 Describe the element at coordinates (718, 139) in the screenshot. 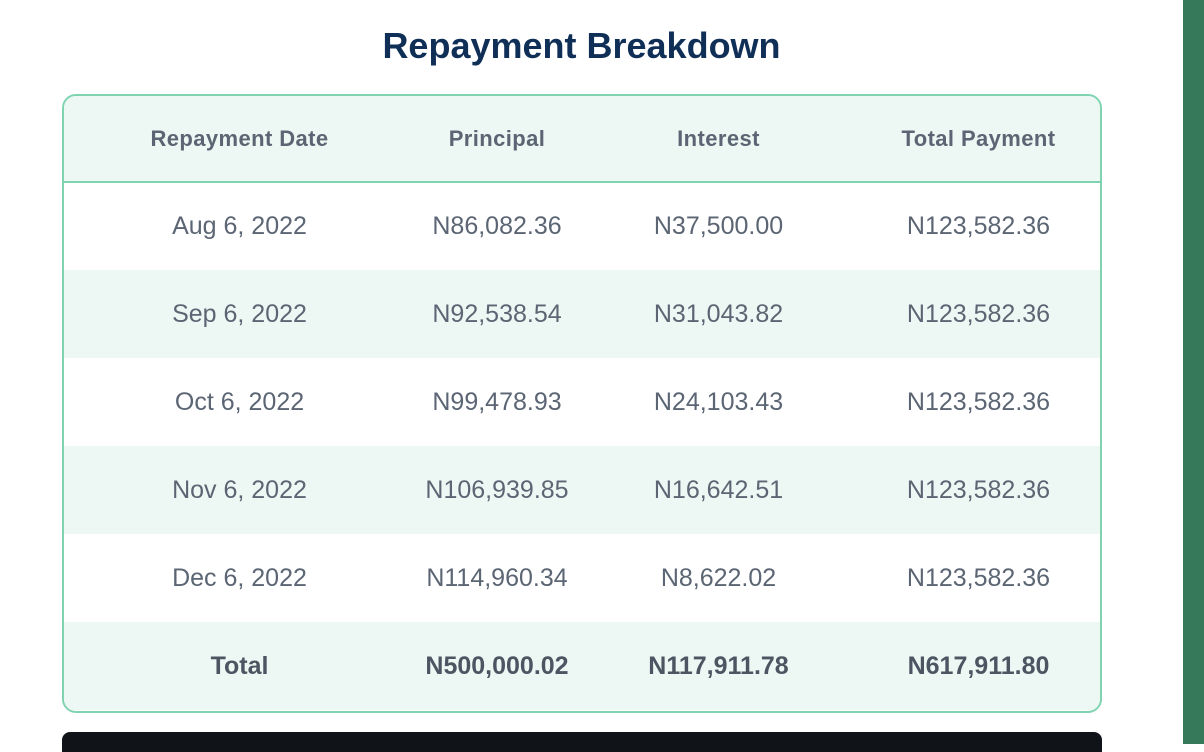

I see `header-interest: Interest` at that location.